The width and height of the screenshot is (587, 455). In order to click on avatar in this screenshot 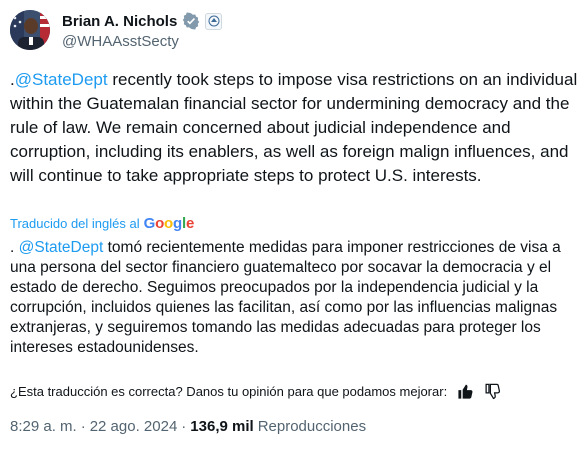, I will do `click(30, 30)`.